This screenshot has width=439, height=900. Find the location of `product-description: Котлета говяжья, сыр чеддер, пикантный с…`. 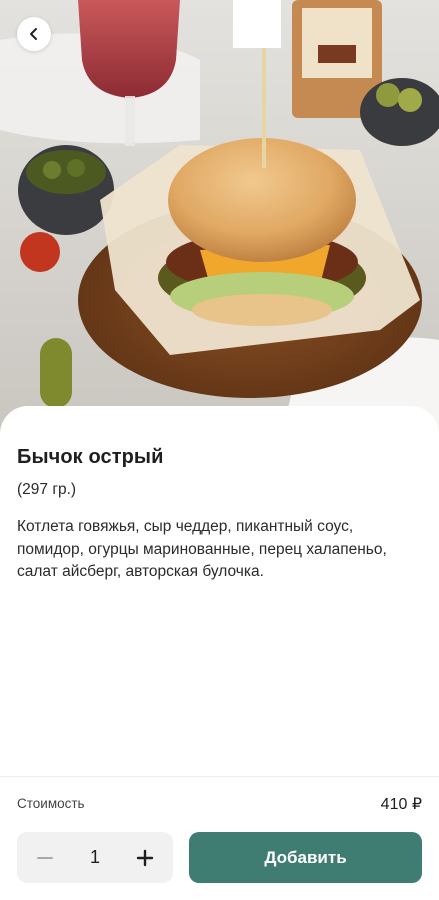

product-description: Котлета говяжья, сыр чеддер, пикантный с… is located at coordinates (202, 549).